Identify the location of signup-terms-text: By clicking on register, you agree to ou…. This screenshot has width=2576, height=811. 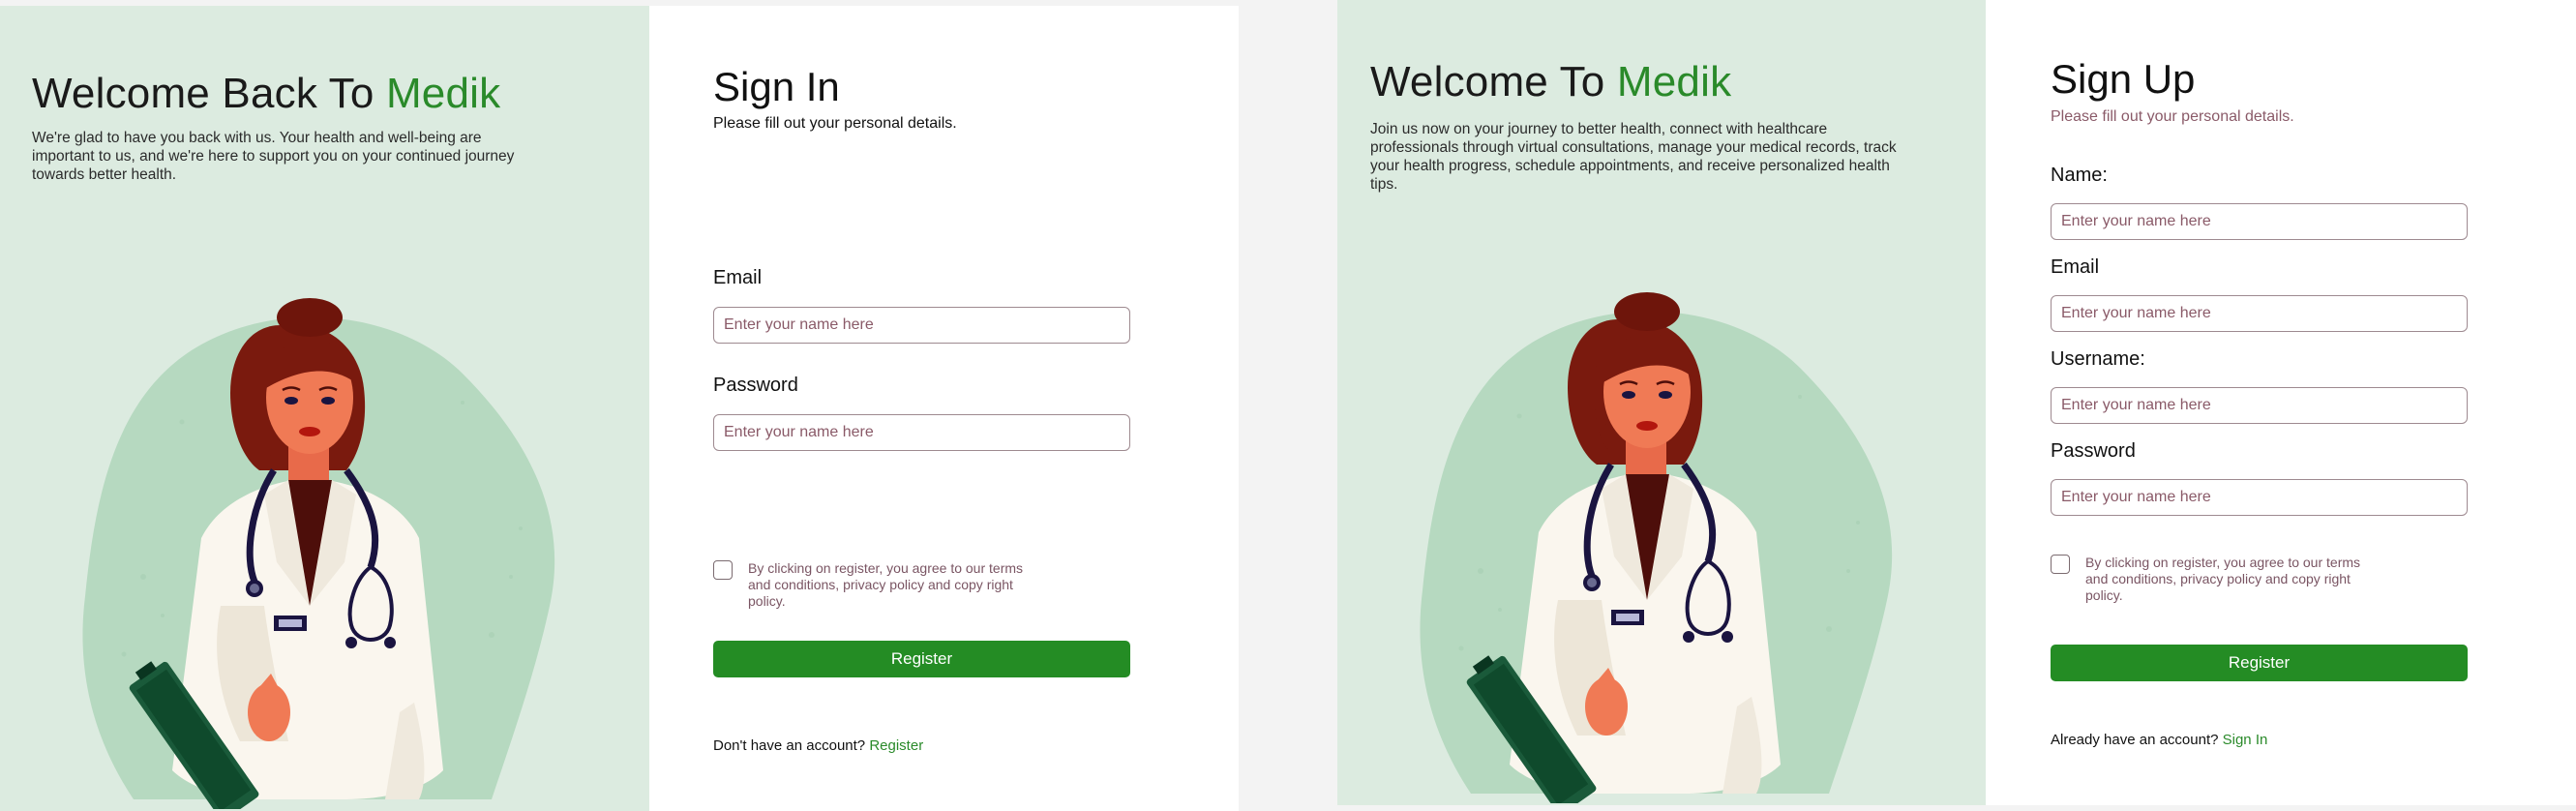
(2223, 579).